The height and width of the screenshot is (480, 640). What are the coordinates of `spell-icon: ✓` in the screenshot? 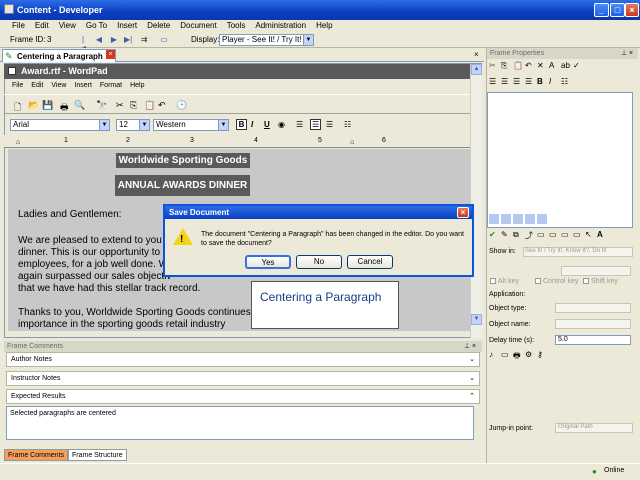 It's located at (578, 66).